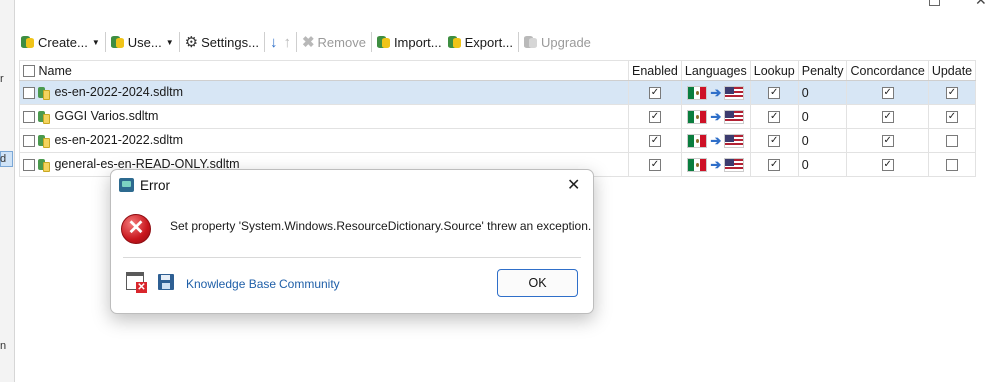 Image resolution: width=992 pixels, height=382 pixels. Describe the element at coordinates (55, 70) in the screenshot. I see `header-name-label: Name` at that location.